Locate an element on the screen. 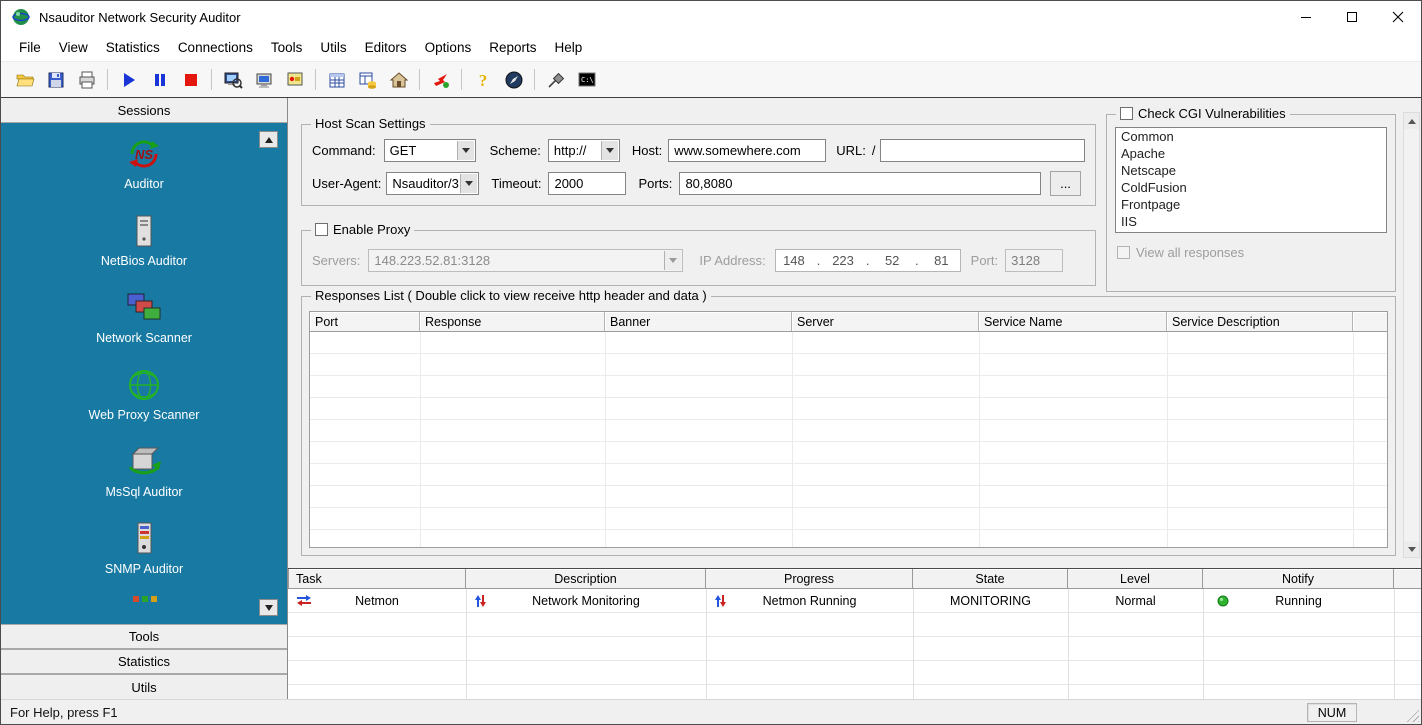 Image resolution: width=1422 pixels, height=725 pixels. column-header-notify: Notify is located at coordinates (1298, 579).